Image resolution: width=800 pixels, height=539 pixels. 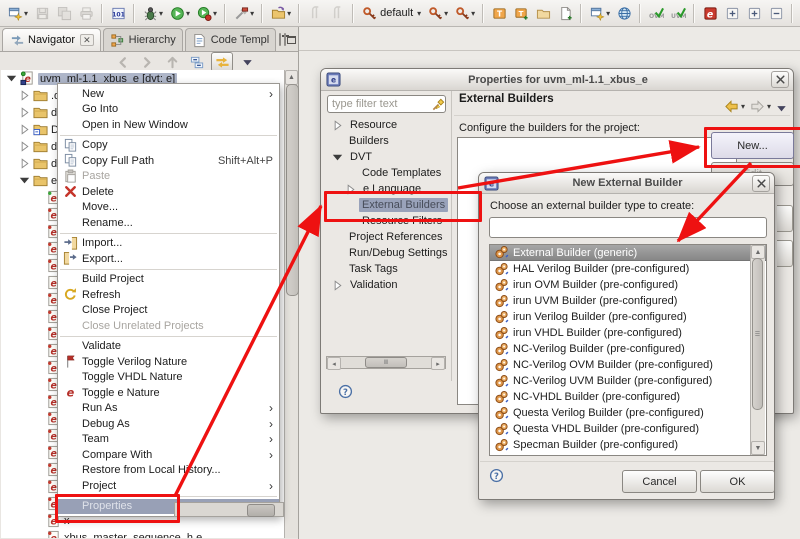 What do you see at coordinates (464, 13) in the screenshot?
I see `launch-group-button: ▾` at bounding box center [464, 13].